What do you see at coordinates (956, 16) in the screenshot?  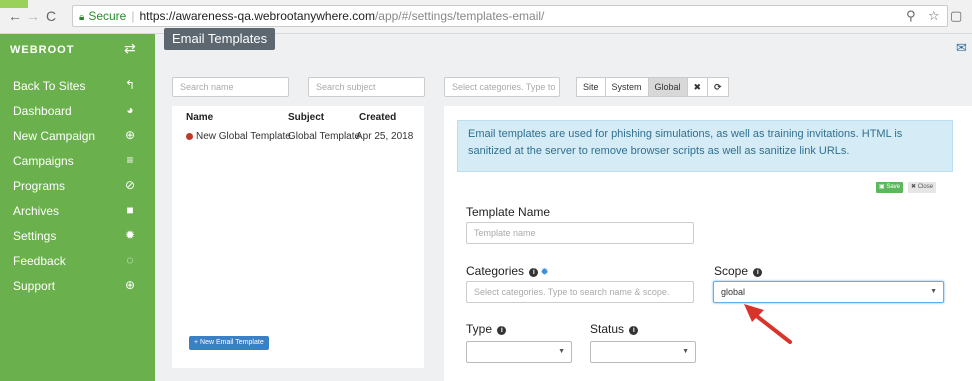 I see `extension-icon: ▢` at bounding box center [956, 16].